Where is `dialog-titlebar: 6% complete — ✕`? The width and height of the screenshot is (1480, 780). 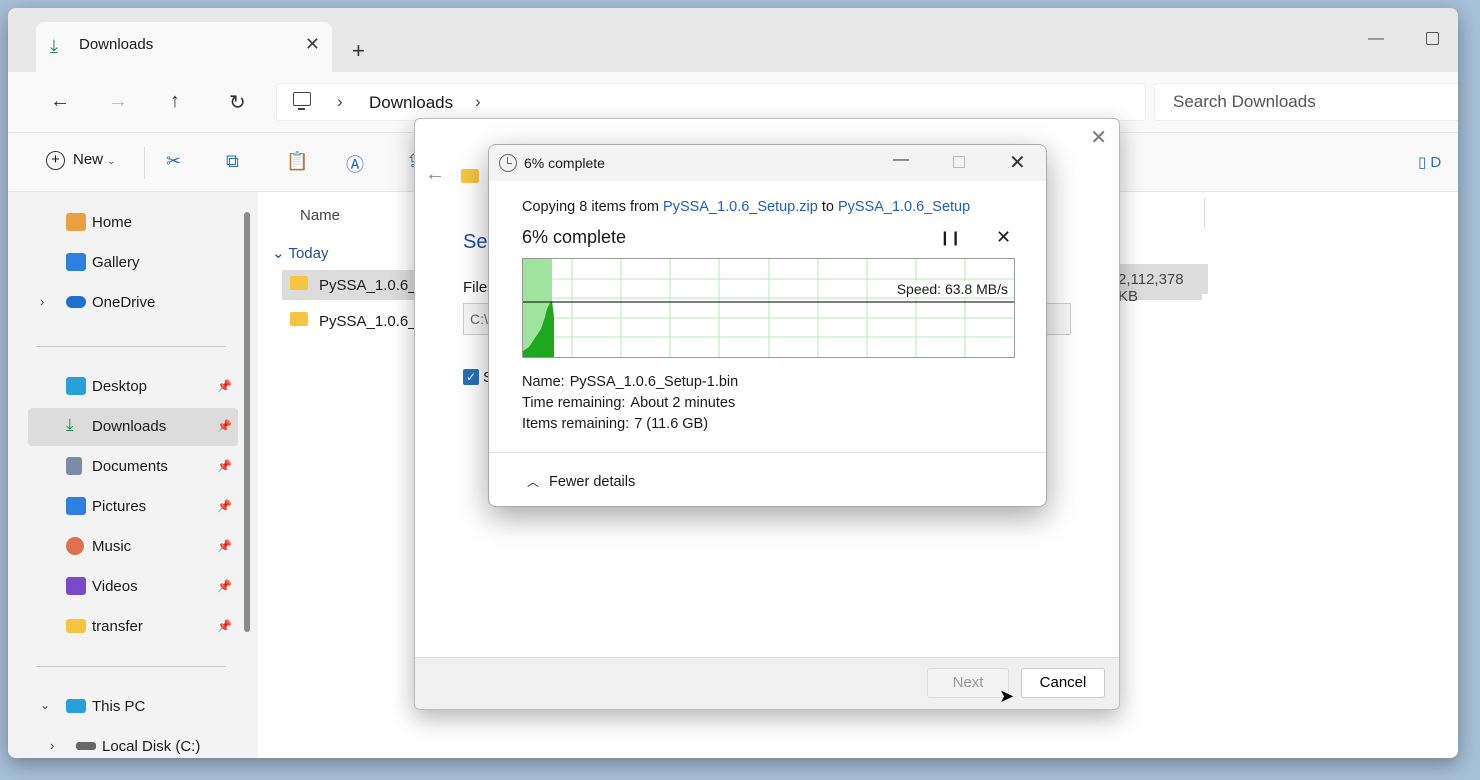
dialog-titlebar: 6% complete — ✕ is located at coordinates (767, 163).